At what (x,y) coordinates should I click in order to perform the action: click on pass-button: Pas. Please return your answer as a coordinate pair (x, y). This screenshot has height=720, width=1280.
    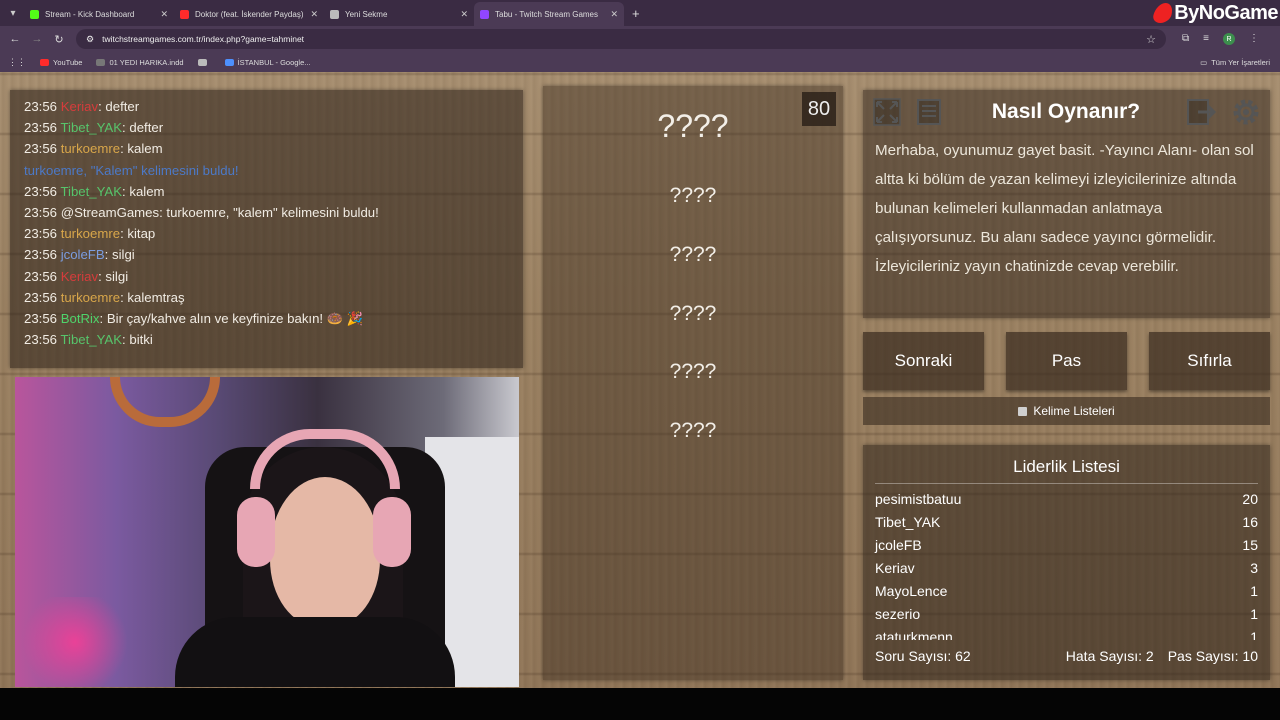
    Looking at the image, I should click on (1066, 361).